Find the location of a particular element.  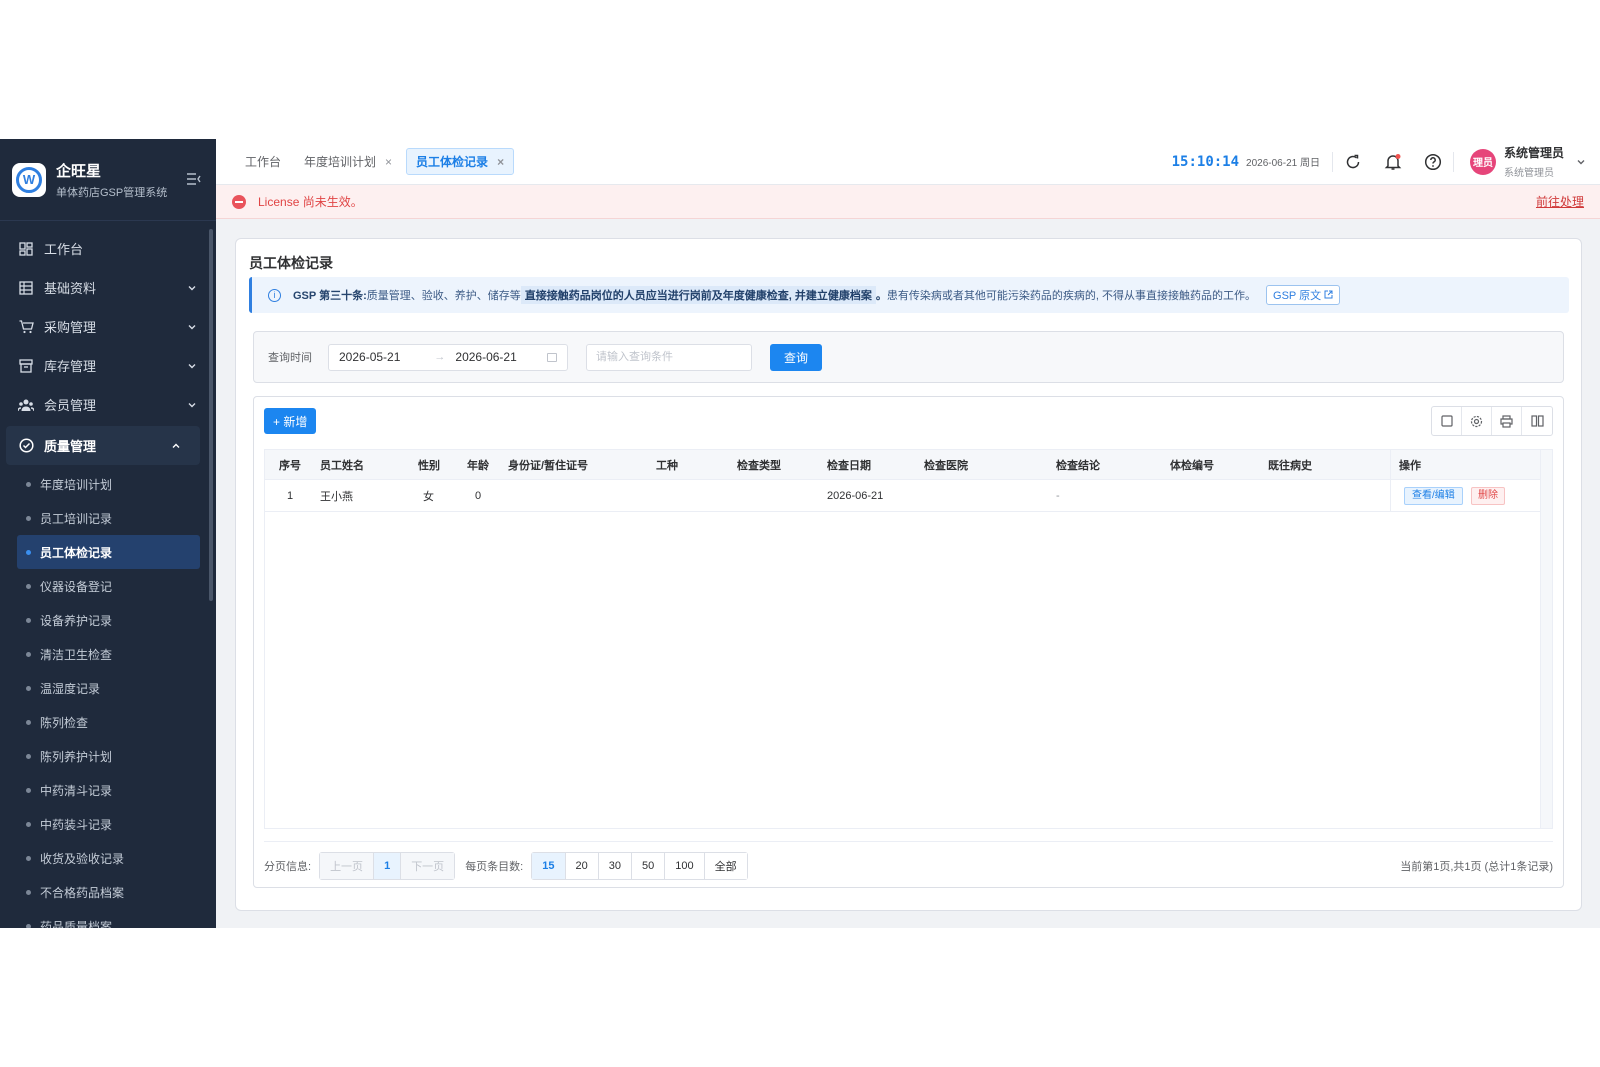

sidebar-item-quality: 质量管理 is located at coordinates (103, 445).